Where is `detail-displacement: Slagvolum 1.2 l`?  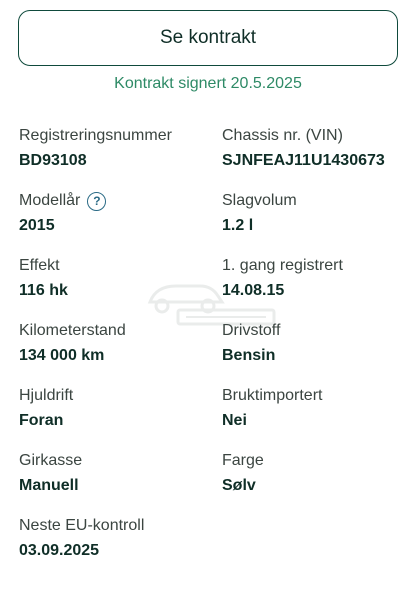
detail-displacement: Slagvolum 1.2 l is located at coordinates (310, 221).